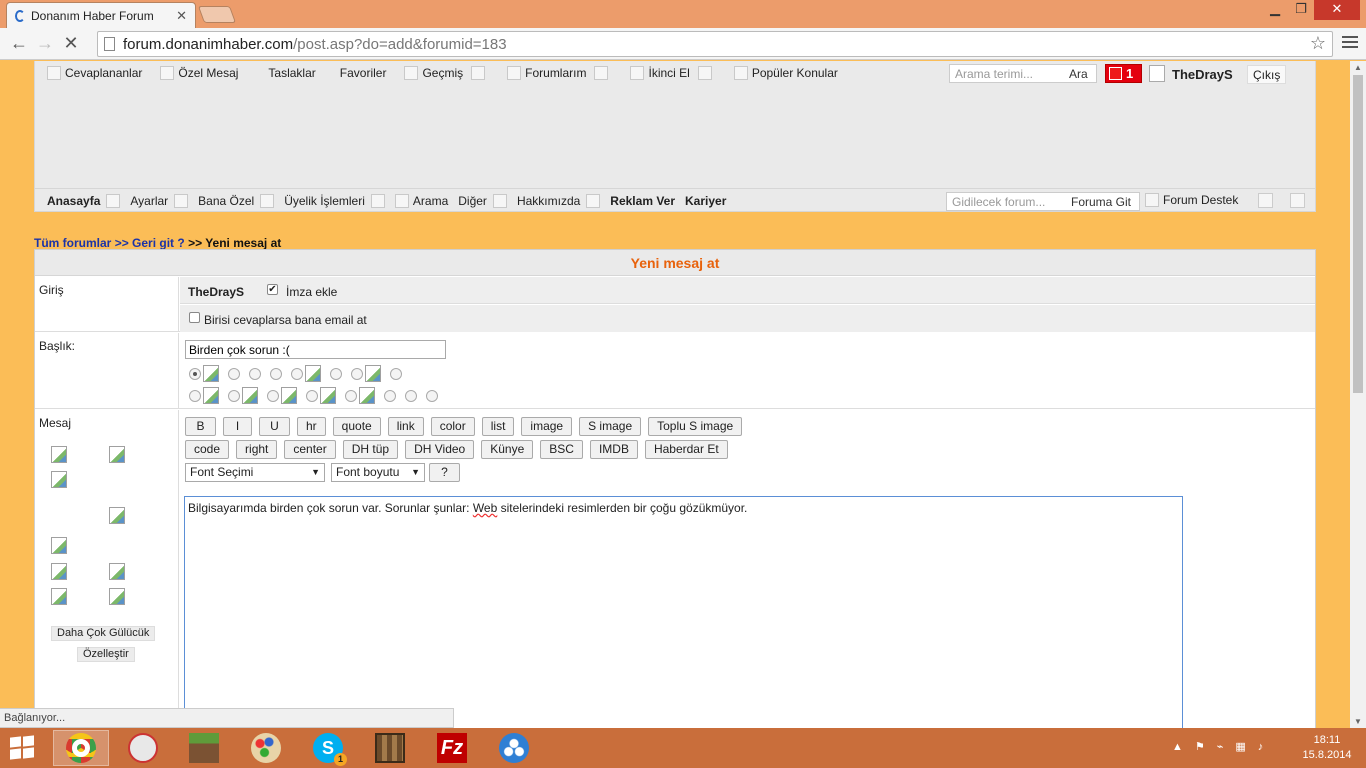 This screenshot has width=1366, height=768. What do you see at coordinates (1337, 10) in the screenshot?
I see `window-close-button: ✕` at bounding box center [1337, 10].